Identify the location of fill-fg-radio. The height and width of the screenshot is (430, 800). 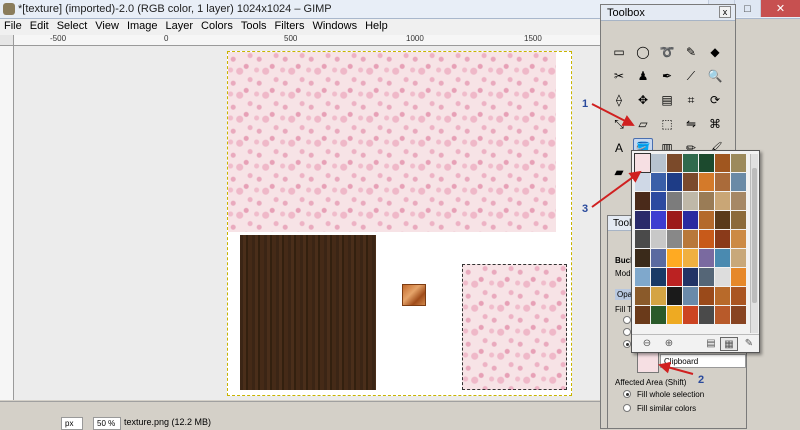
(627, 320).